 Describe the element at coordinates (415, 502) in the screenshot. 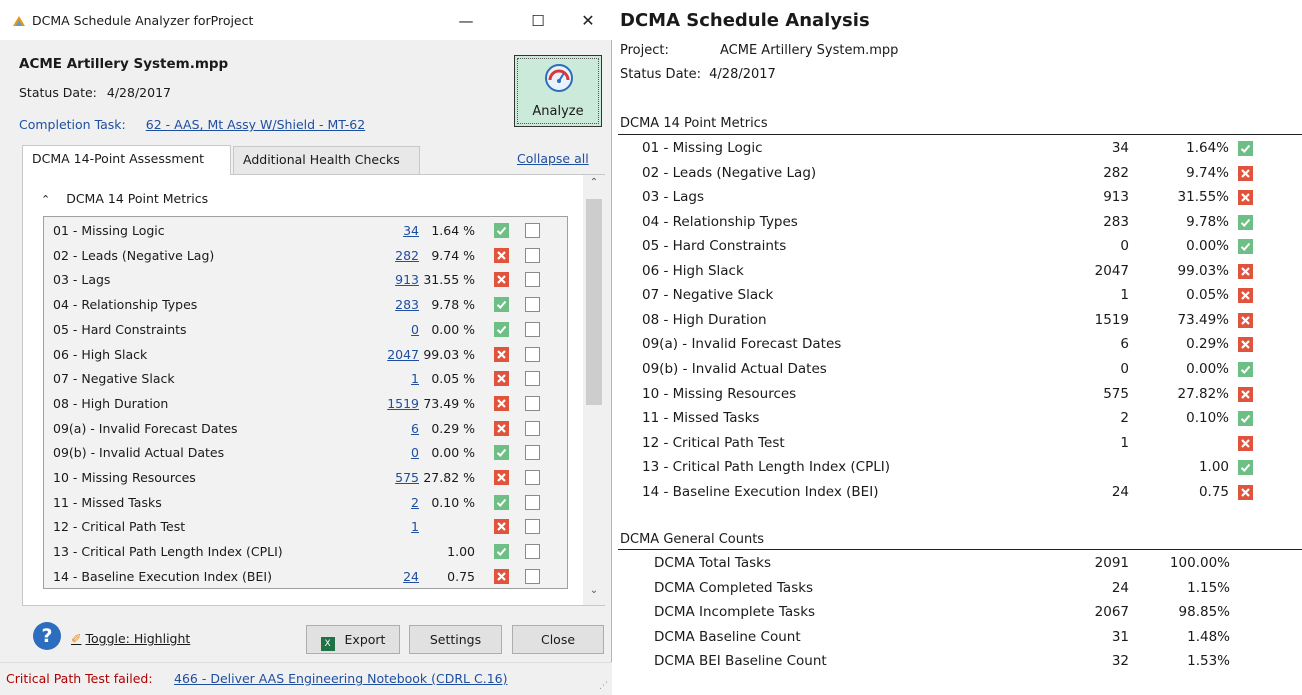

I see `metric-count-link: 2` at that location.